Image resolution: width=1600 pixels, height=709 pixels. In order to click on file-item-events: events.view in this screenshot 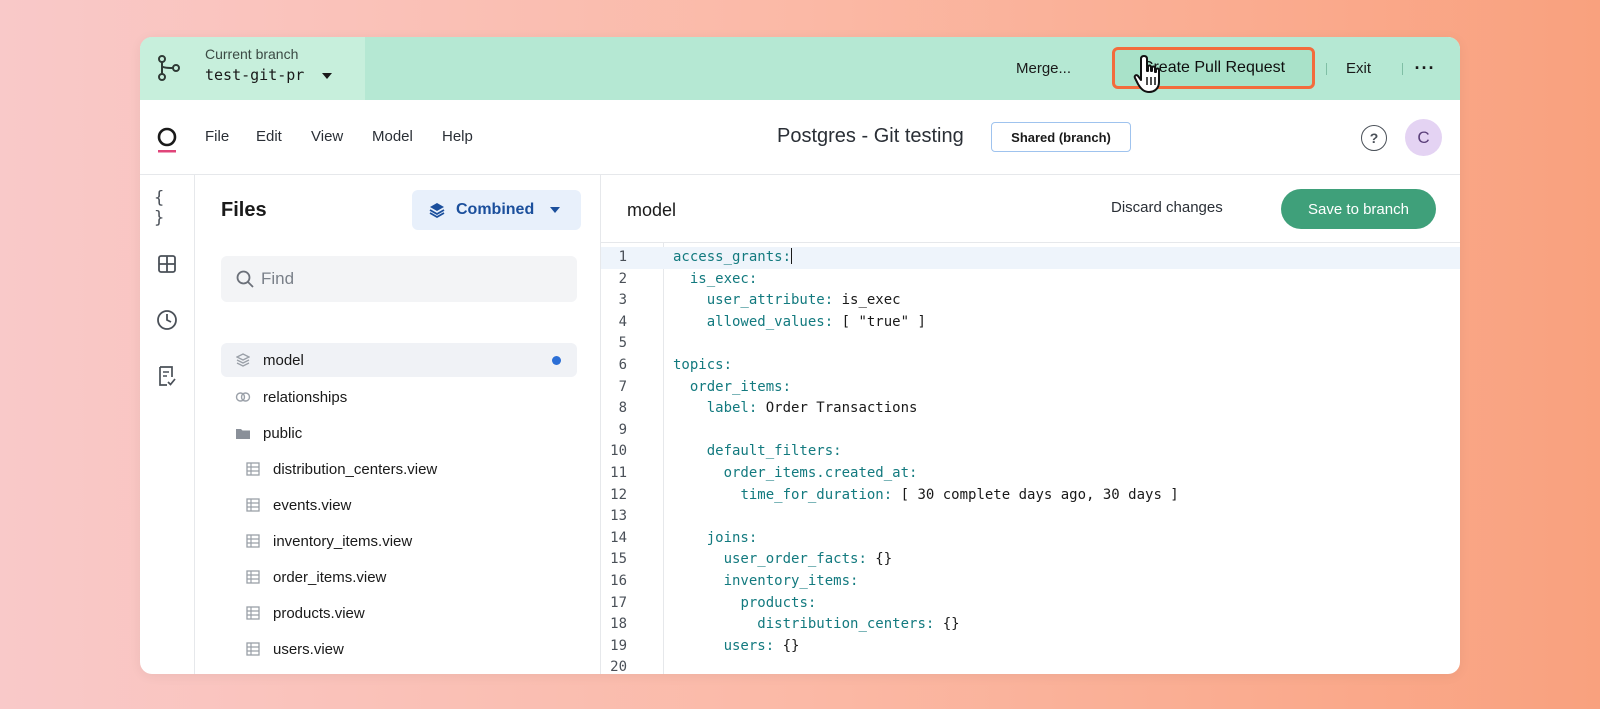, I will do `click(298, 505)`.